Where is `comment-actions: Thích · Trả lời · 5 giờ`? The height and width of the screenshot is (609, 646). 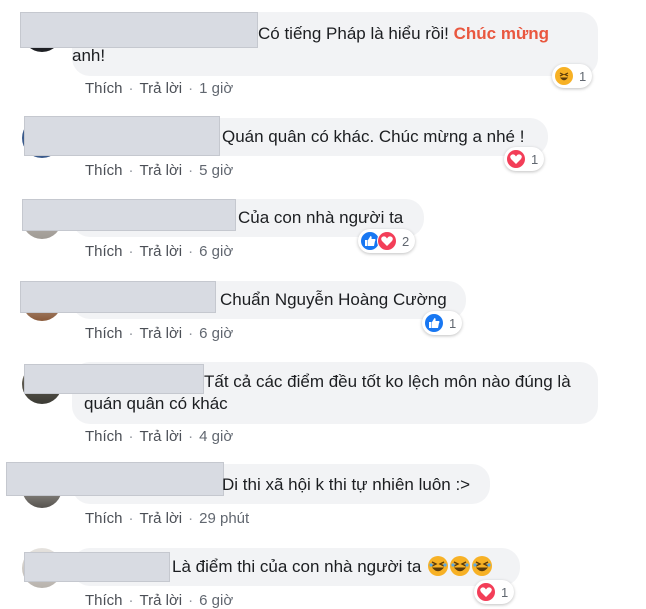
comment-actions: Thích · Trả lời · 5 giờ is located at coordinates (159, 170).